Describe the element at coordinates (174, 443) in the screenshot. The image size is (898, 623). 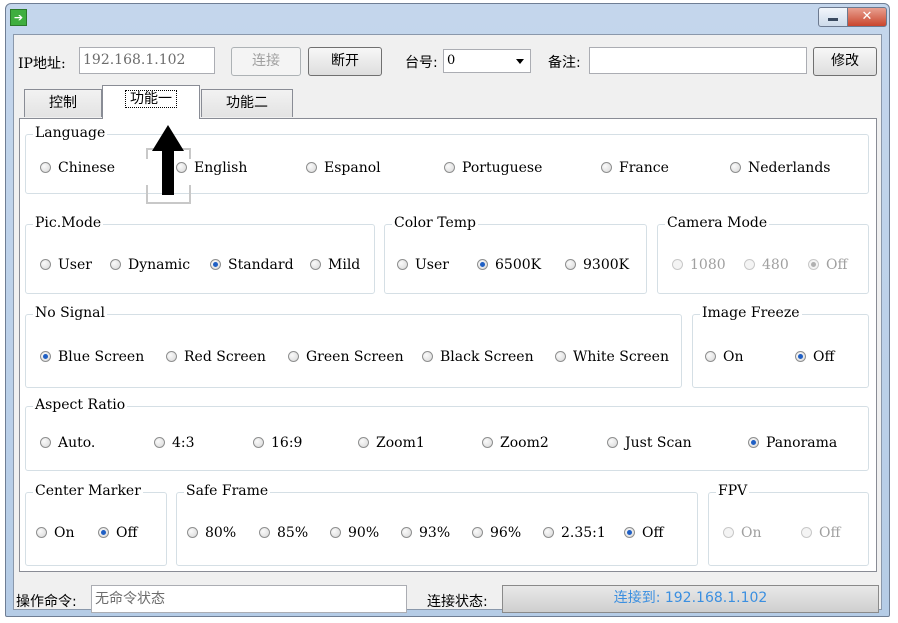
I see `radio-aspect-4-3: 4:3` at that location.